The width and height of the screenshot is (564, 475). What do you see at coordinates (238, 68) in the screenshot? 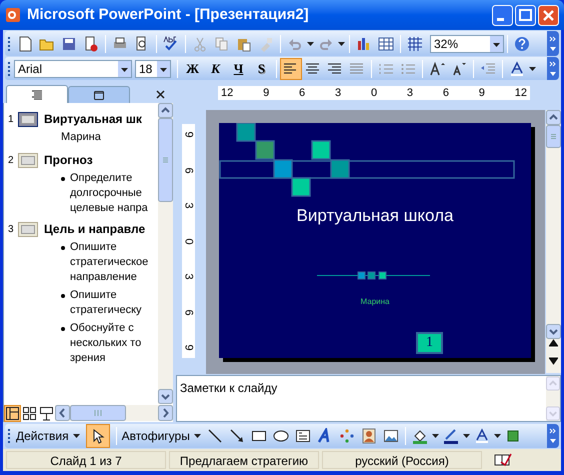
I see `underline-button: Ч` at bounding box center [238, 68].